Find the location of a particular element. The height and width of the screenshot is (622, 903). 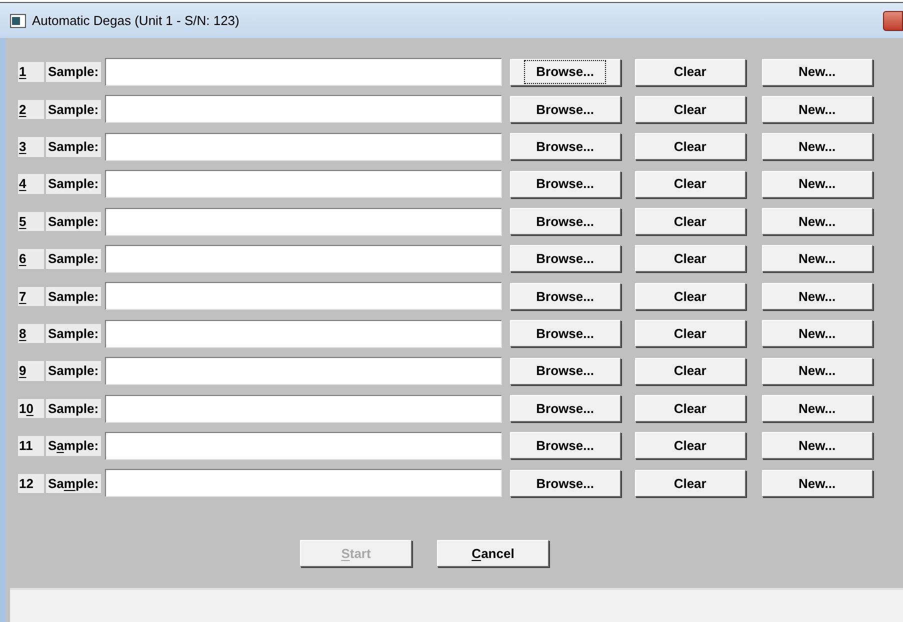

window-title: Automatic Degas (Unit 1 - S/N: 123) is located at coordinates (136, 21).